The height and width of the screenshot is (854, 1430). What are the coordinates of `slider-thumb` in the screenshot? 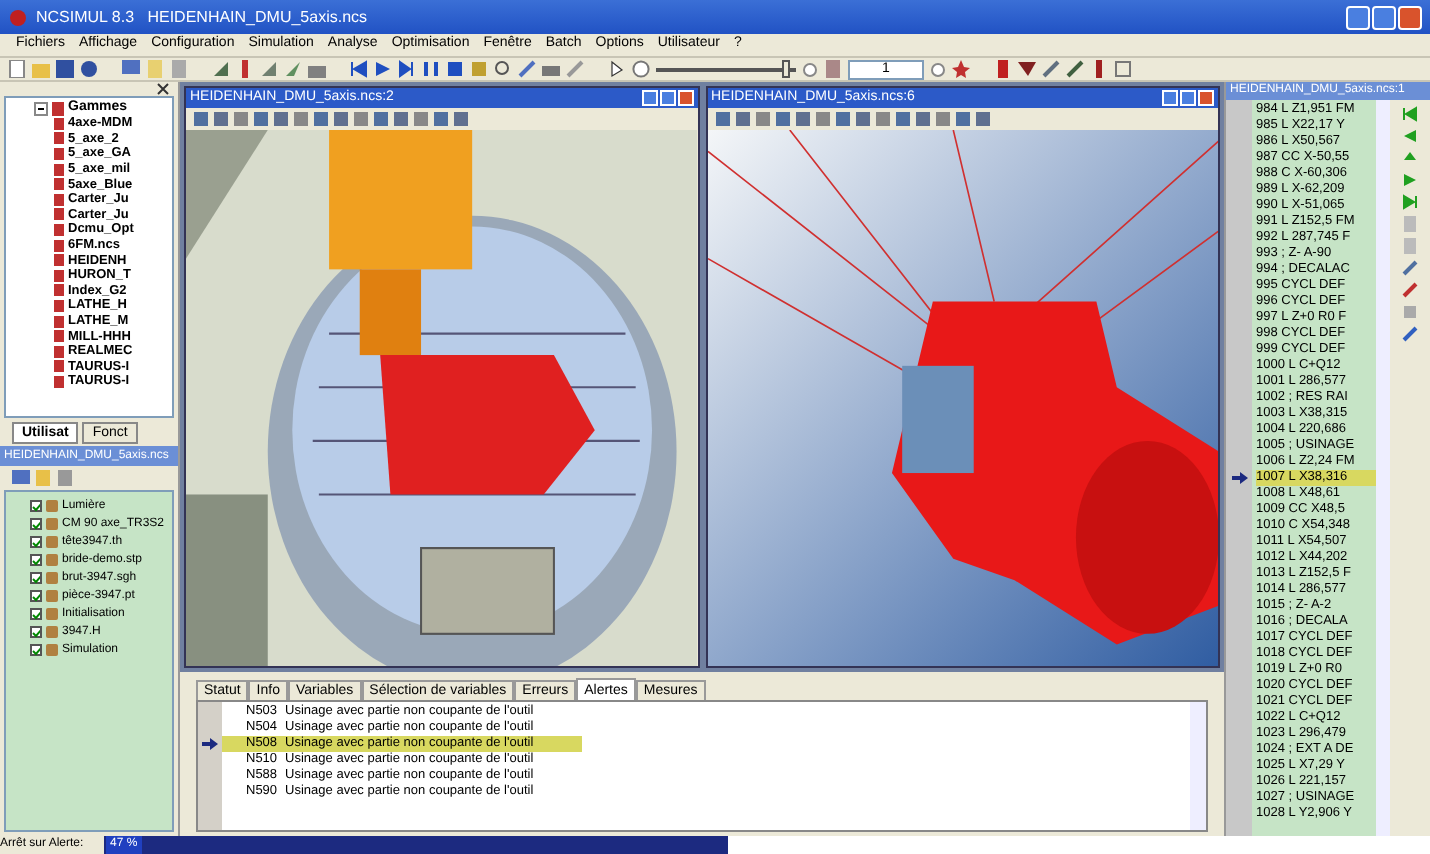 It's located at (785, 69).